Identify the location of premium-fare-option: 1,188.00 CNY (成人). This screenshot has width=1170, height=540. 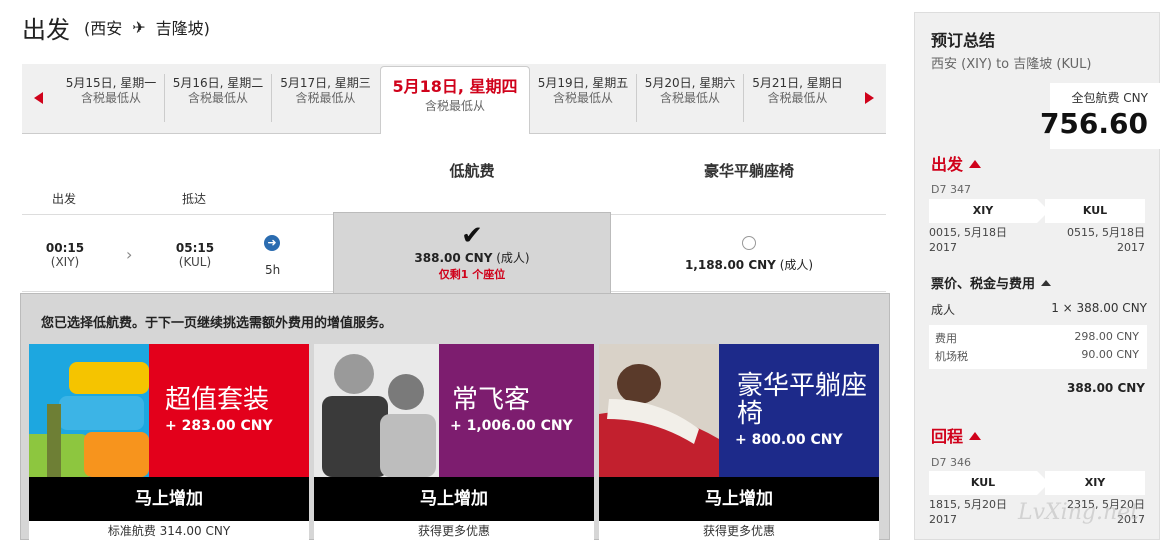
(749, 254).